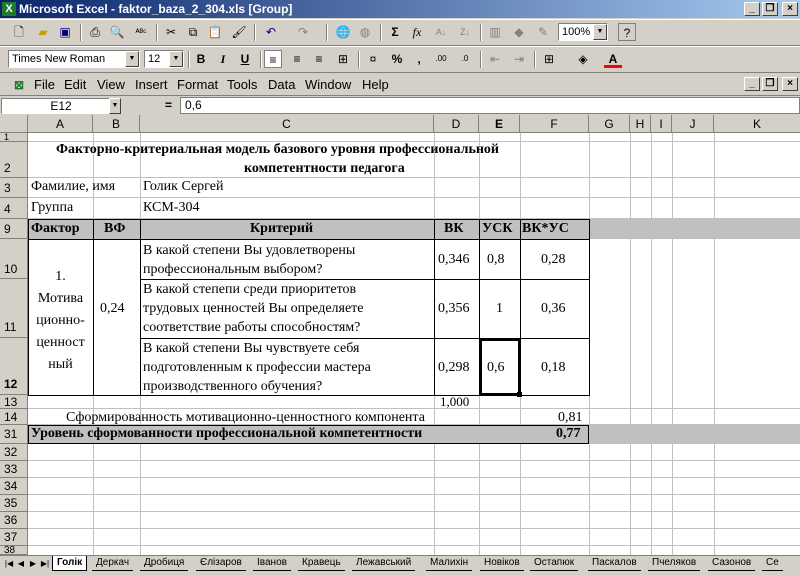 This screenshot has width=800, height=575. I want to click on hyperlink-icon: 🌐, so click(343, 32).